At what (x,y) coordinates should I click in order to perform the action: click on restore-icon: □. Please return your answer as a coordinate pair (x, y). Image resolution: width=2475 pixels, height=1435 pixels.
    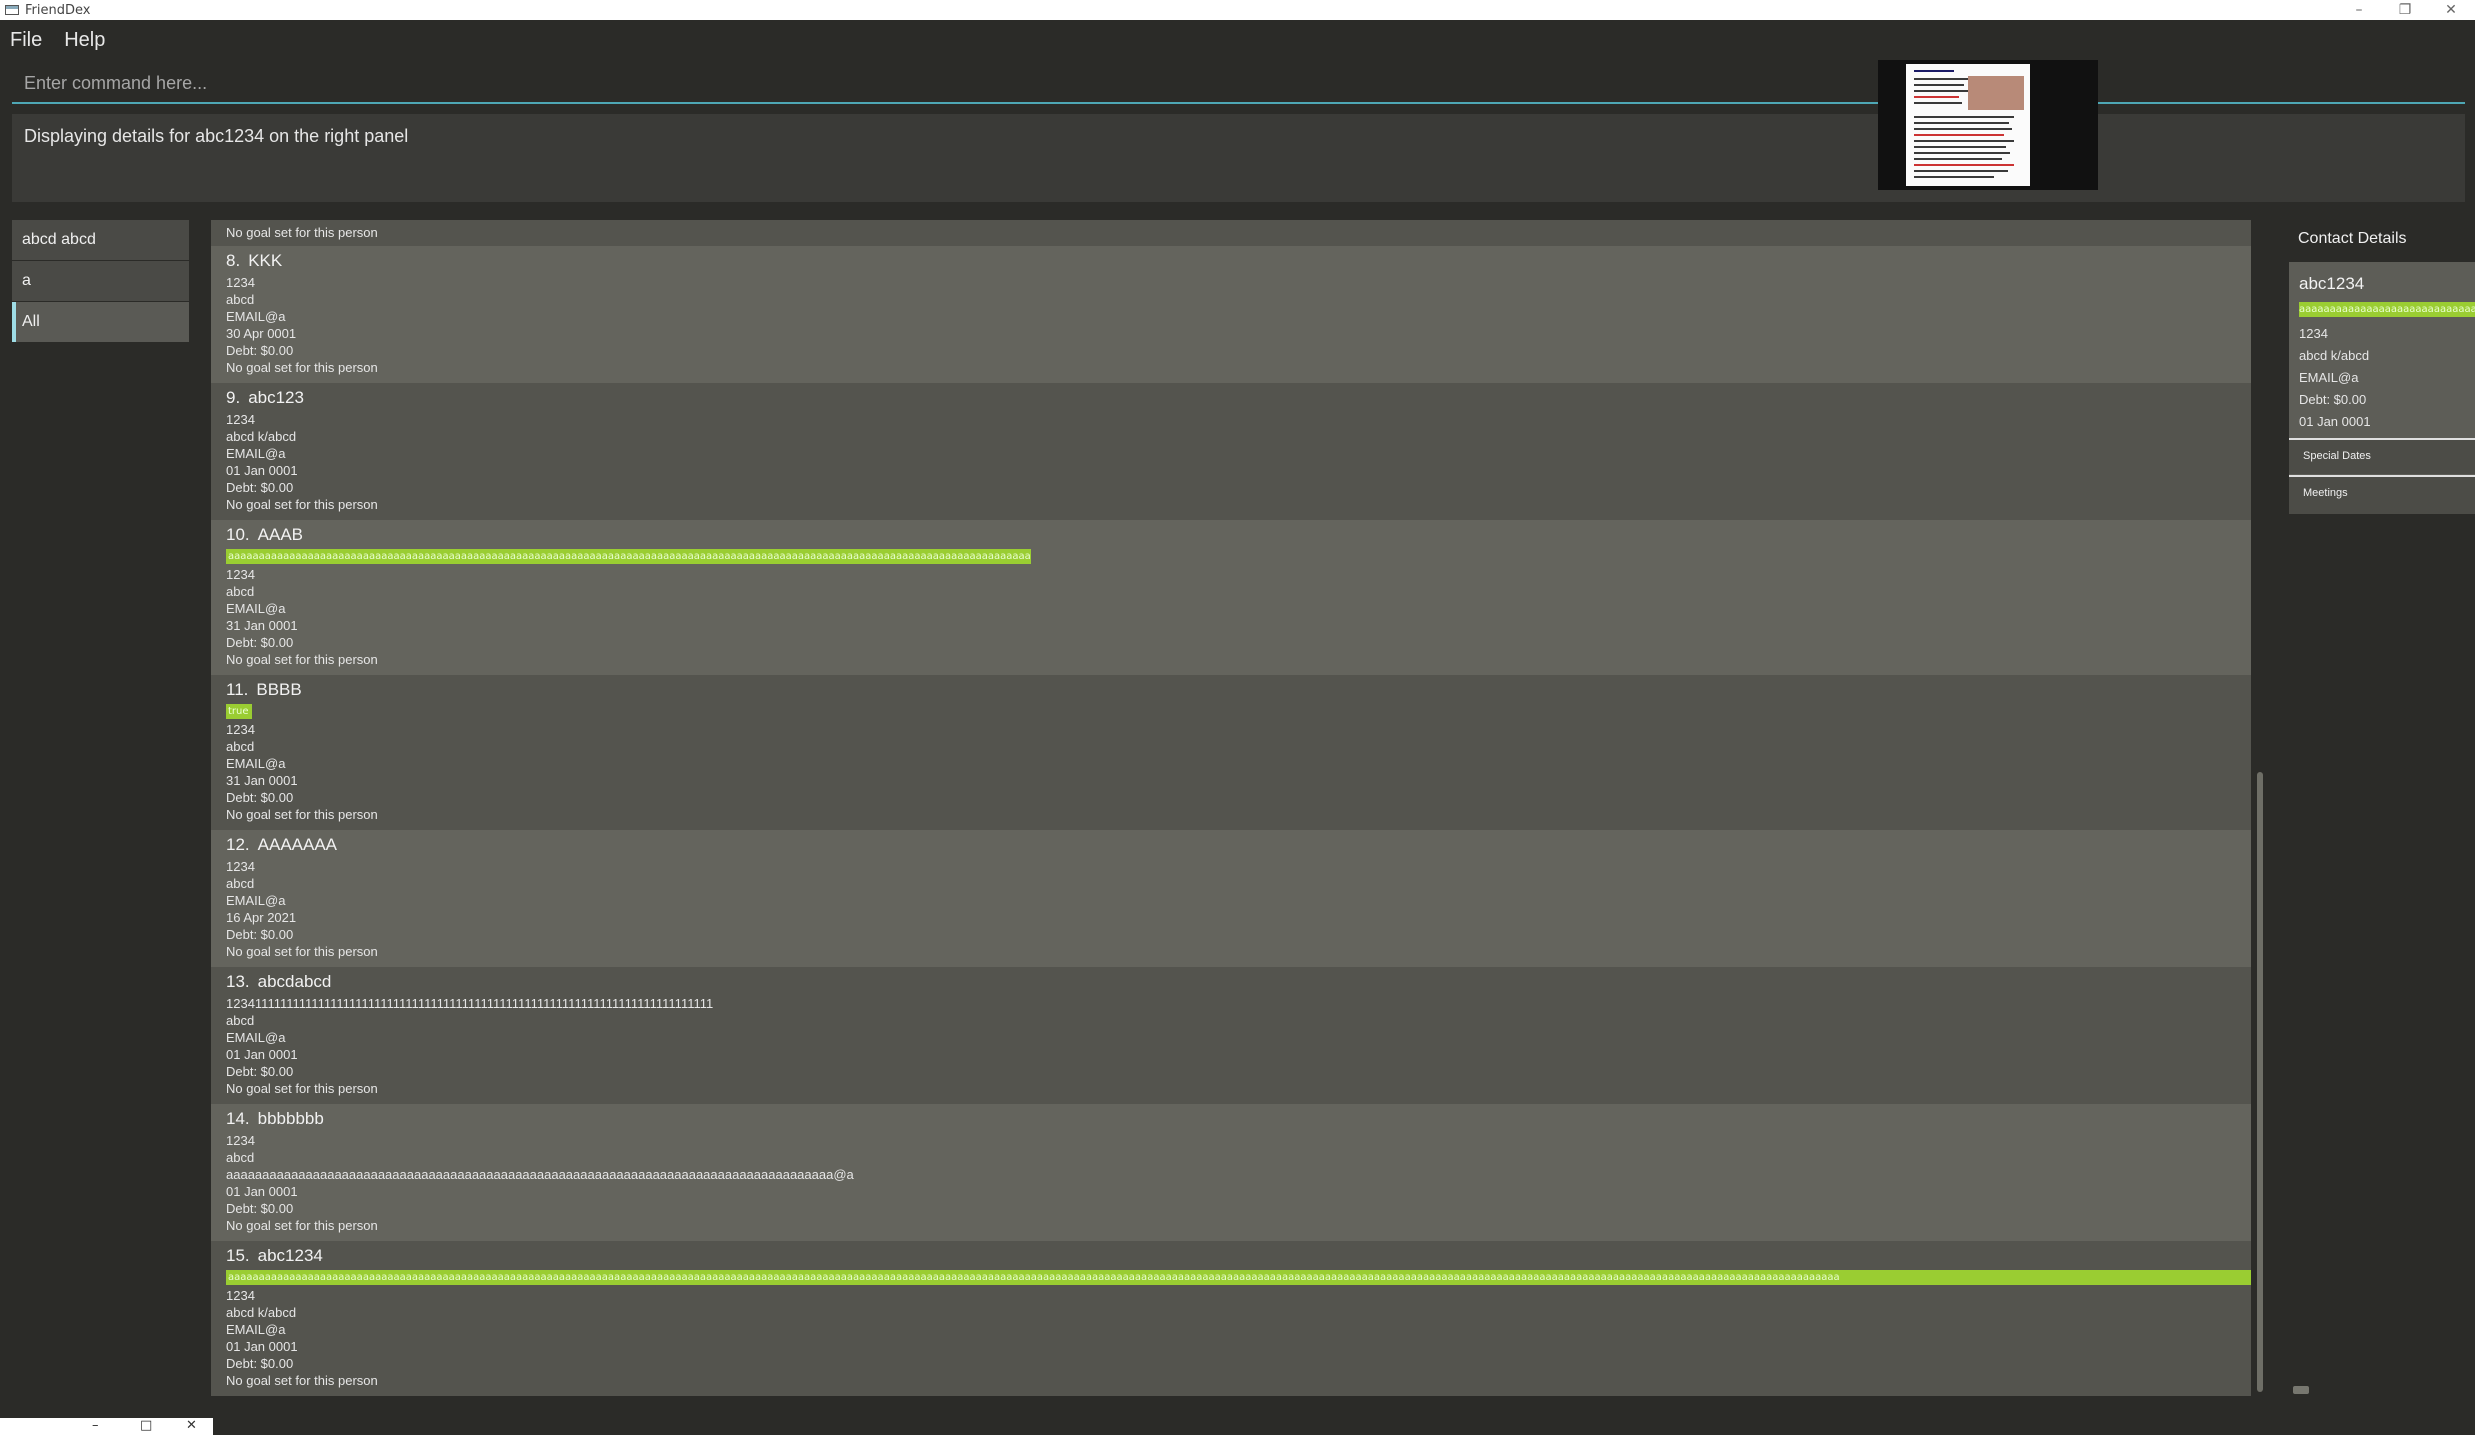
    Looking at the image, I should click on (146, 1425).